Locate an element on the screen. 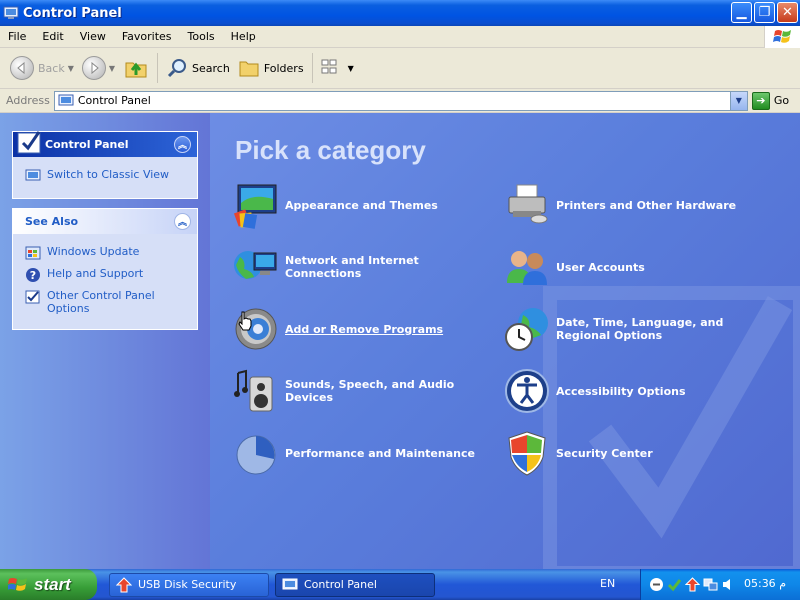  category-sounds-speech-audio: Sounds, Speech, and Audio Devices is located at coordinates (363, 391).